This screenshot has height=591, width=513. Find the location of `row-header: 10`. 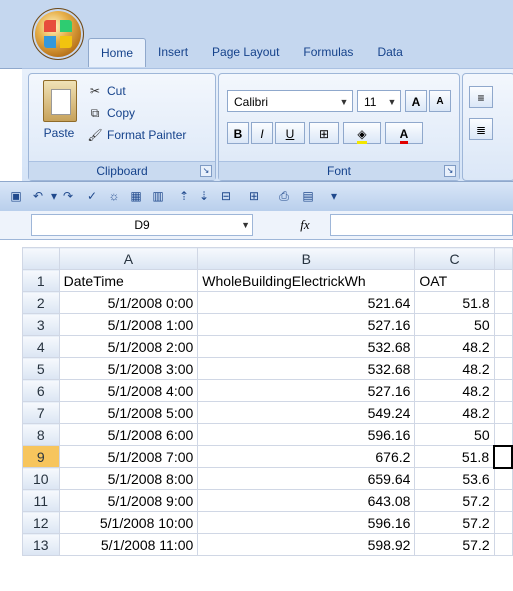

row-header: 10 is located at coordinates (41, 478).